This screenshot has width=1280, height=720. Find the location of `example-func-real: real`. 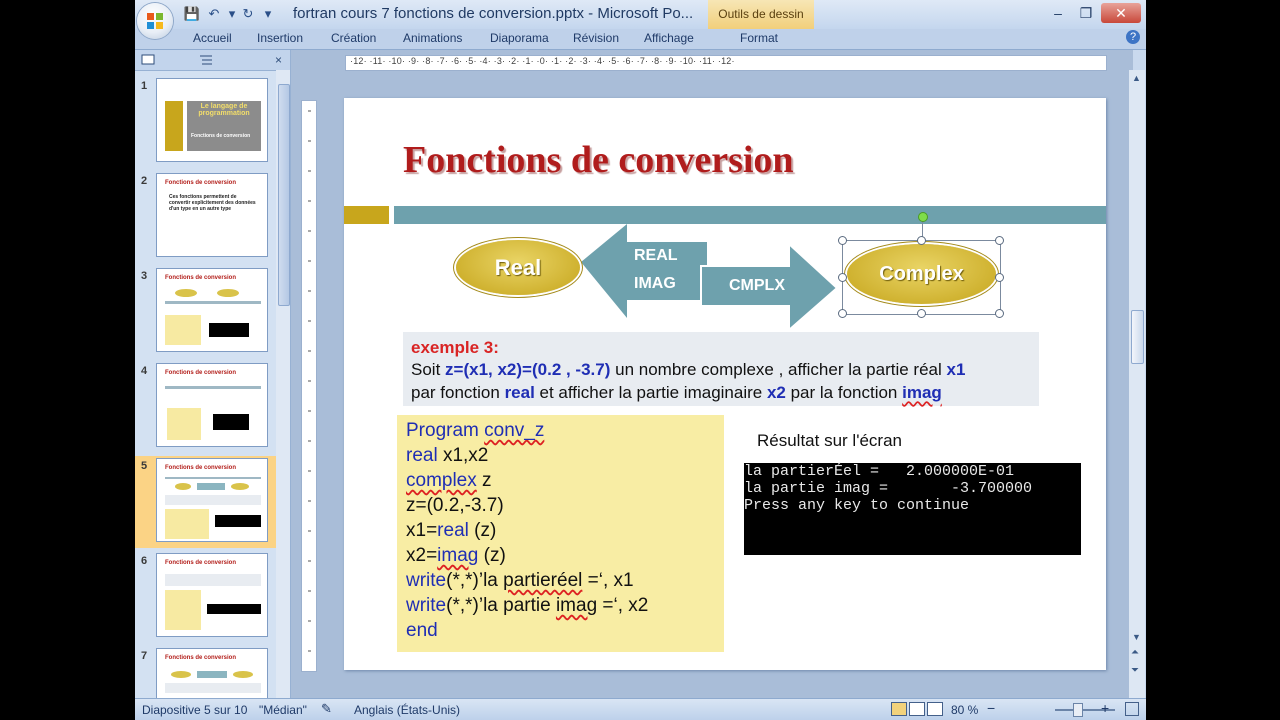

example-func-real: real is located at coordinates (519, 392).